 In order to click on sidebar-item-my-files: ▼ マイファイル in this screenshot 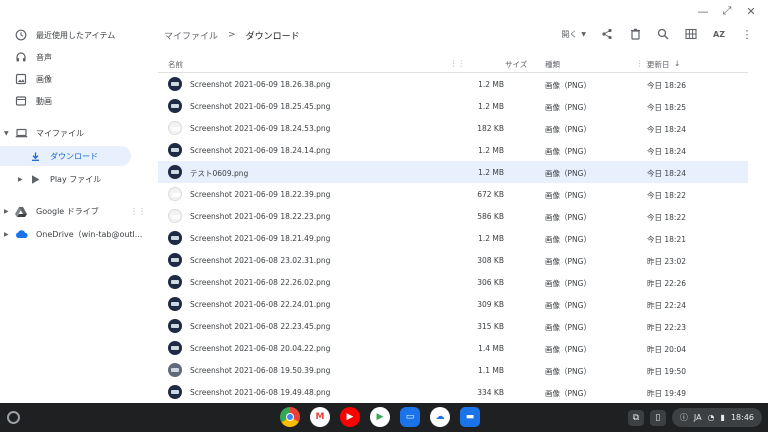, I will do `click(44, 133)`.